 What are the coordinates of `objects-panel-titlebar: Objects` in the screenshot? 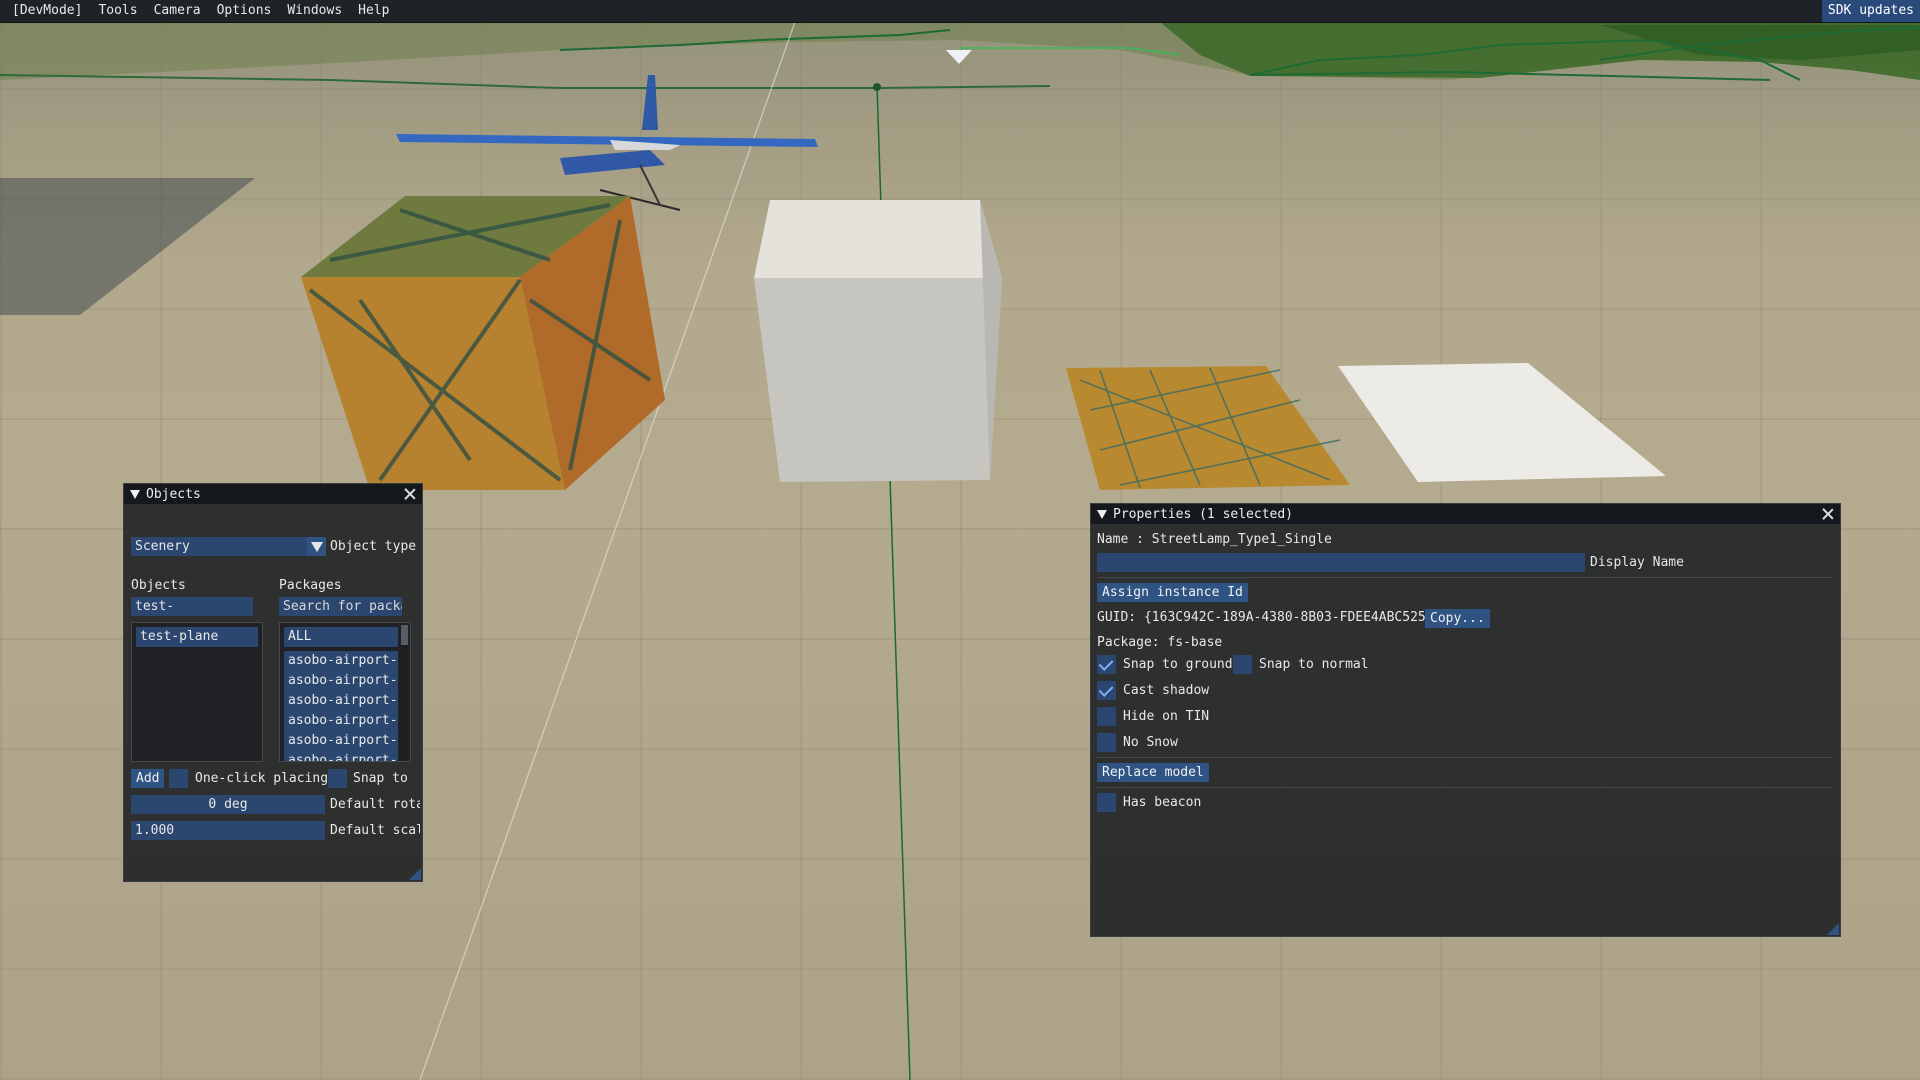 It's located at (273, 494).